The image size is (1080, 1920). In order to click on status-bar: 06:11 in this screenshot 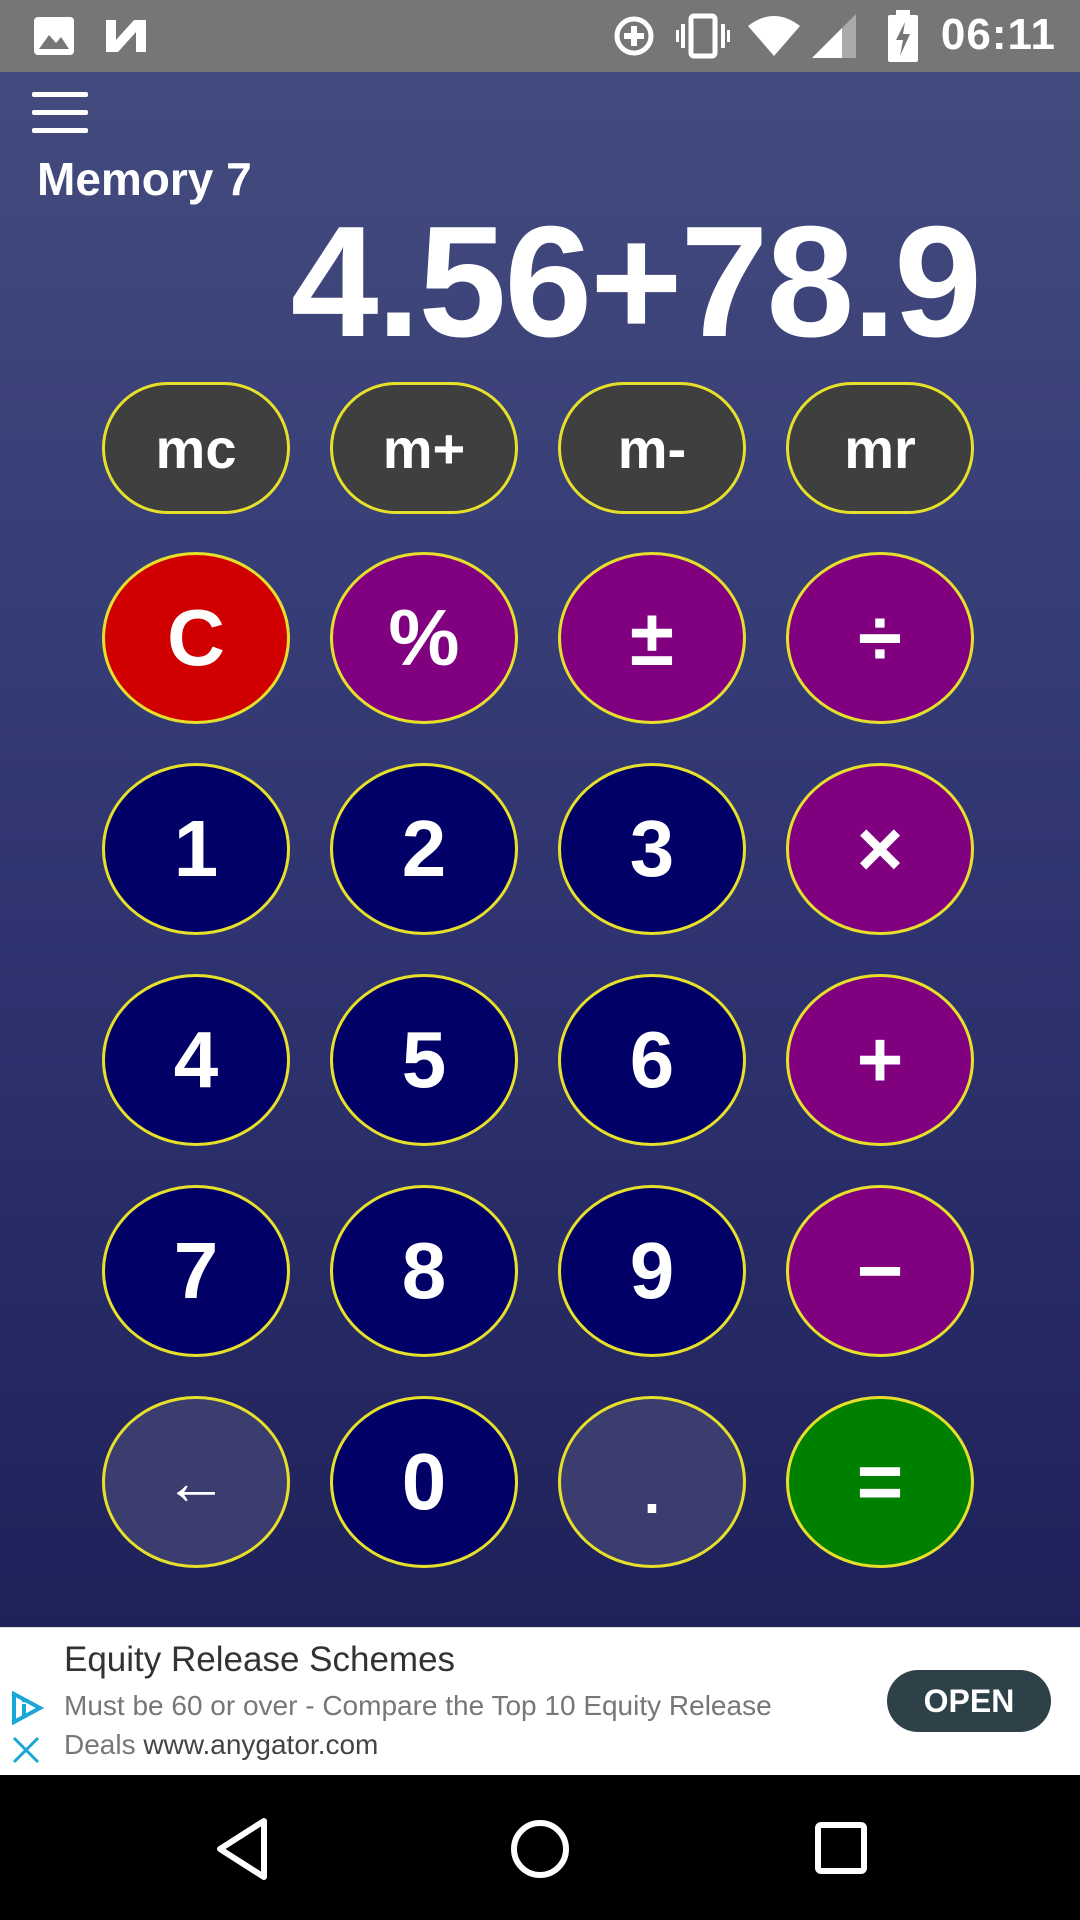, I will do `click(540, 36)`.